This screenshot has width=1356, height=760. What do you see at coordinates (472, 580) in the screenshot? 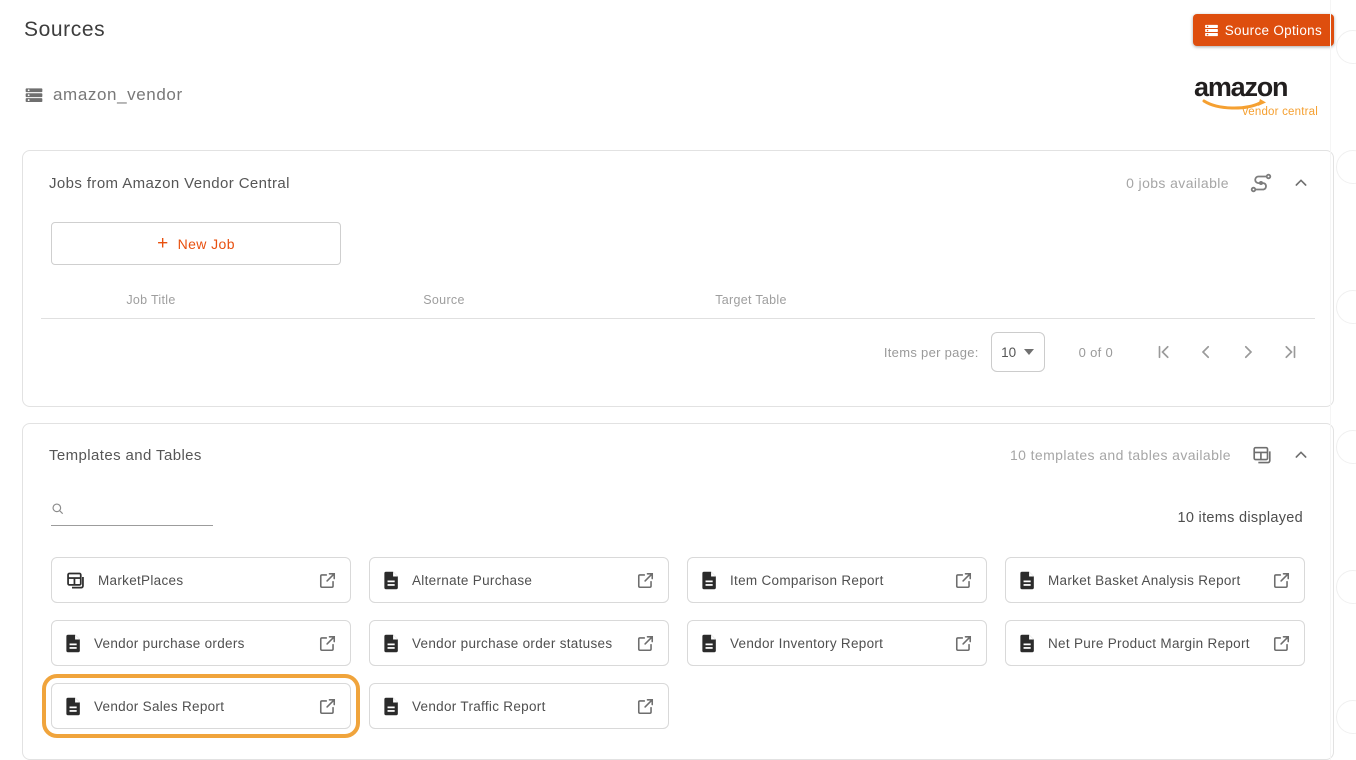
I see `template-card-label: Alternate Purchase` at bounding box center [472, 580].